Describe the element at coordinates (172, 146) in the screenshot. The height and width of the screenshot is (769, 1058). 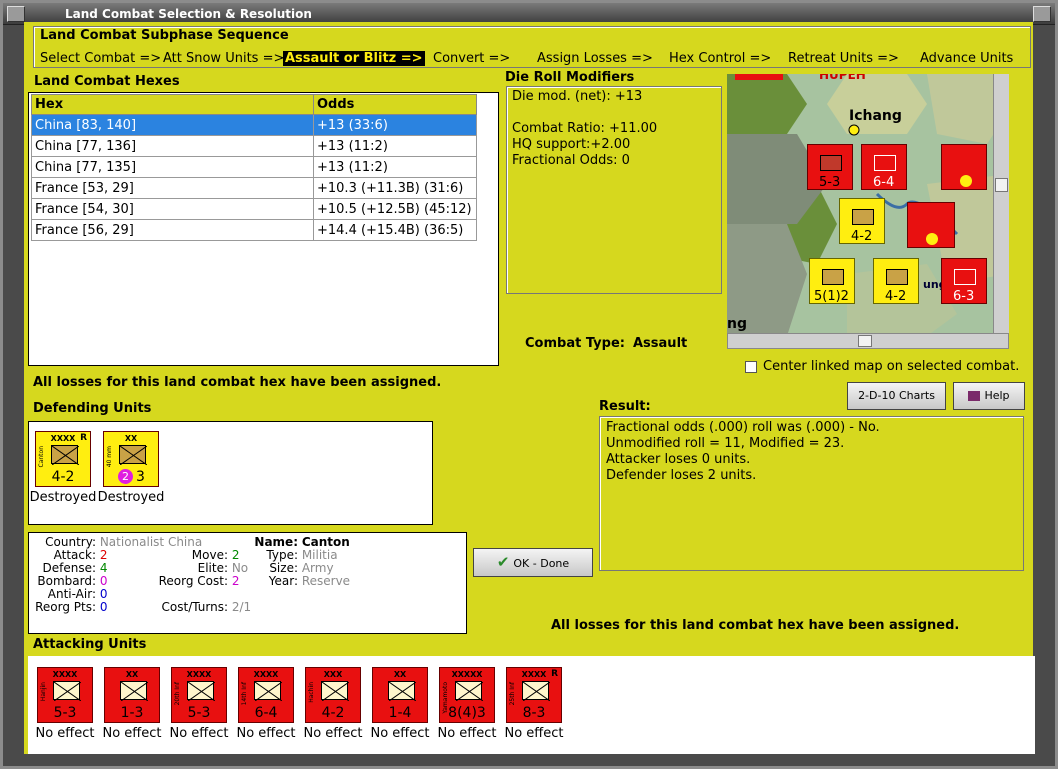
I see `hex-cell: China [77, 136]` at that location.